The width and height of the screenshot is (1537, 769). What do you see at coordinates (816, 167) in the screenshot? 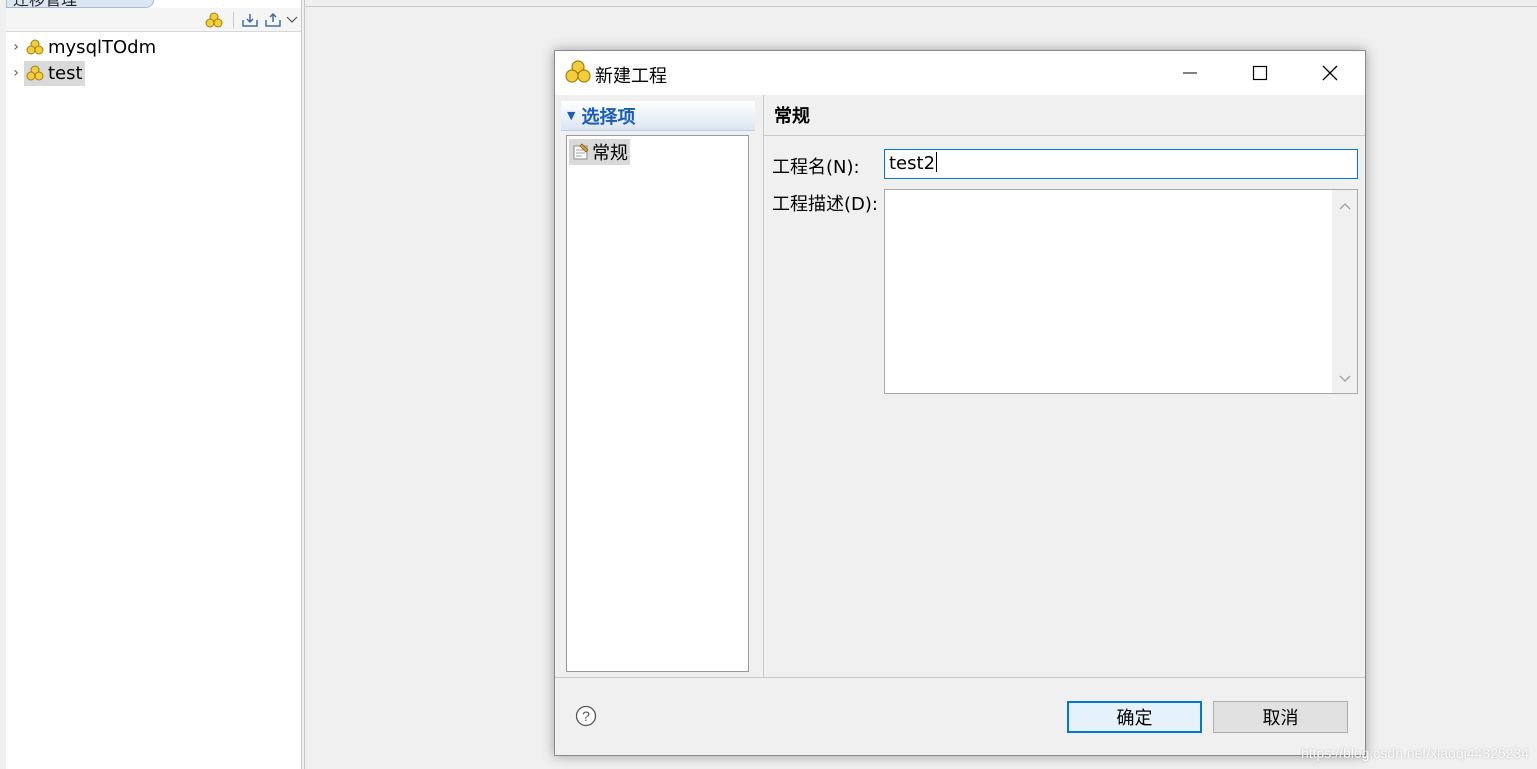
I see `project-name-label: 工程名(N):` at bounding box center [816, 167].